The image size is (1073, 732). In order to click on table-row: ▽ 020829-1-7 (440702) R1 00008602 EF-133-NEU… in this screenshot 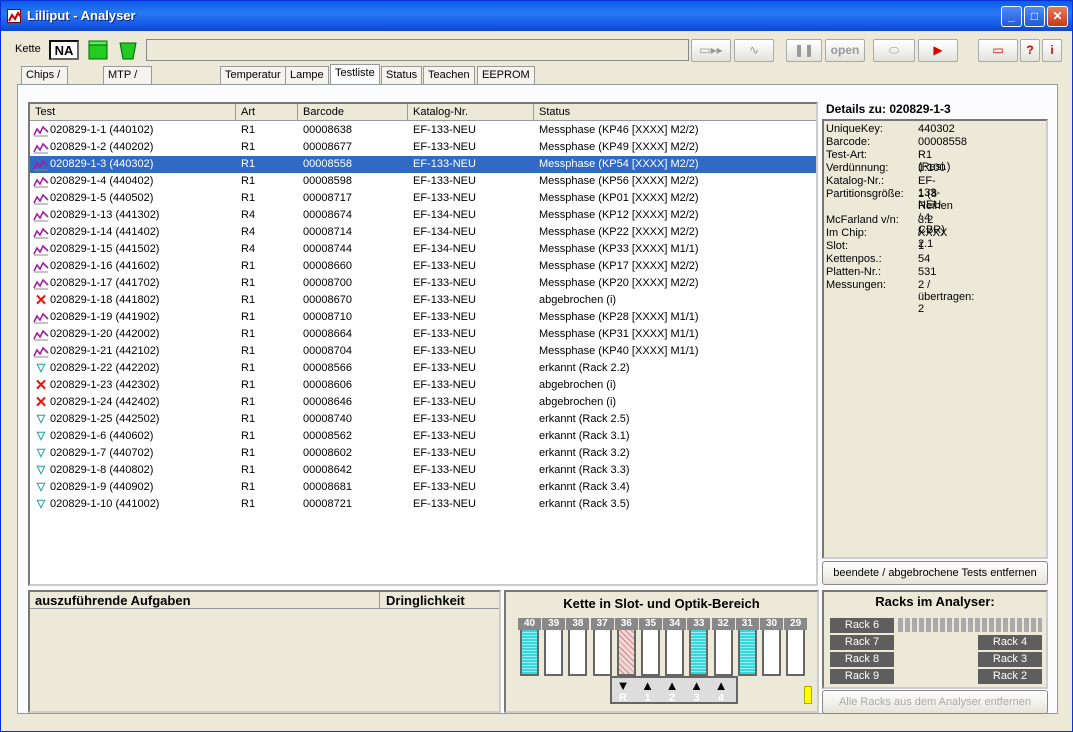, I will do `click(423, 453)`.